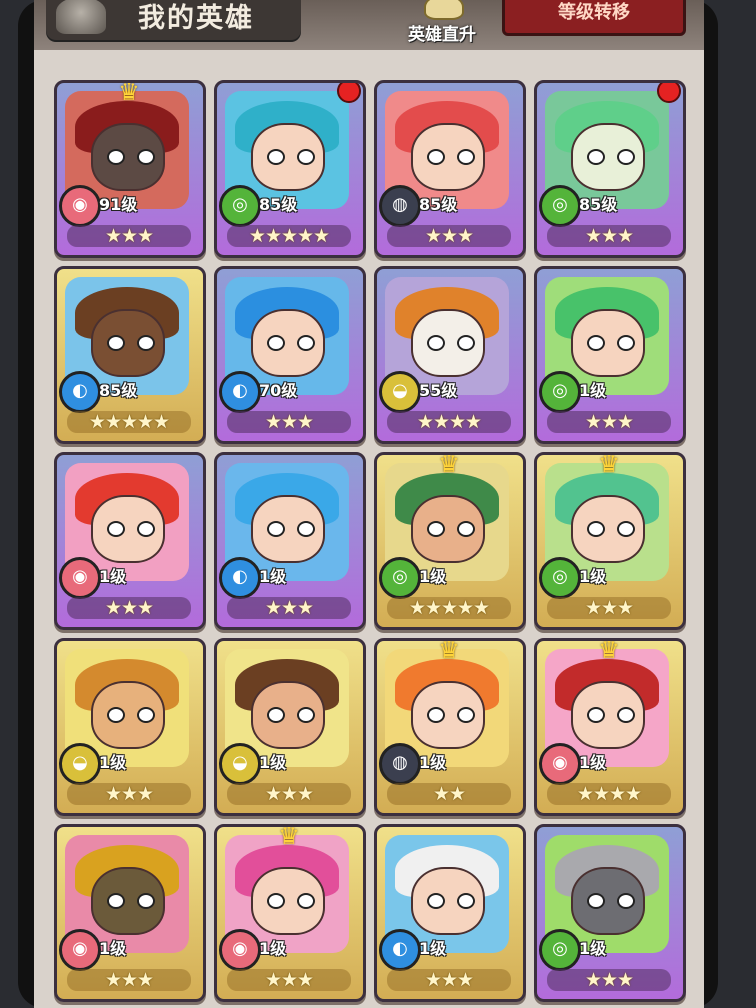 This screenshot has height=1008, width=756. What do you see at coordinates (118, 204) in the screenshot?
I see `hero-level: 91级` at bounding box center [118, 204].